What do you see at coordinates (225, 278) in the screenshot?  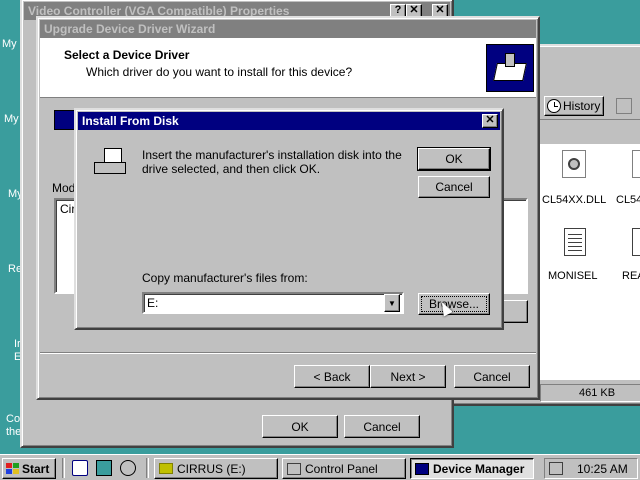 I see `copy-files-label: Copy manufacturer's files from:` at bounding box center [225, 278].